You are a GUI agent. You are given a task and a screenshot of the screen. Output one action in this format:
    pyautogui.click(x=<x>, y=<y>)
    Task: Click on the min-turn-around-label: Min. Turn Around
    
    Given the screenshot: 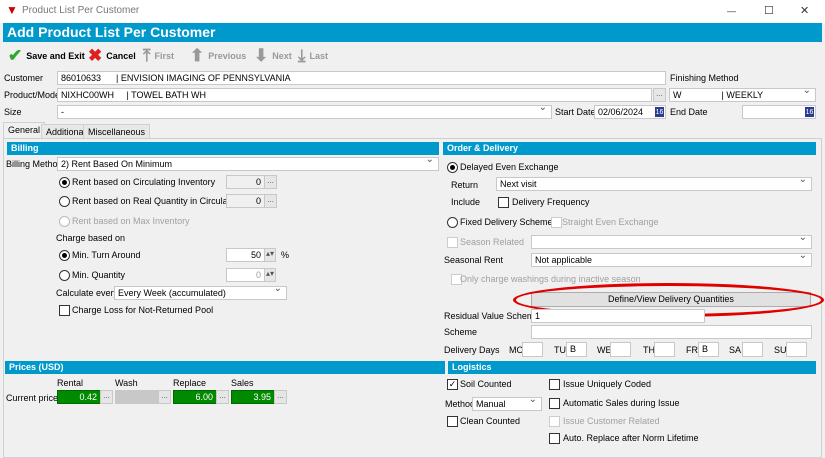 What is the action you would take?
    pyautogui.click(x=106, y=255)
    